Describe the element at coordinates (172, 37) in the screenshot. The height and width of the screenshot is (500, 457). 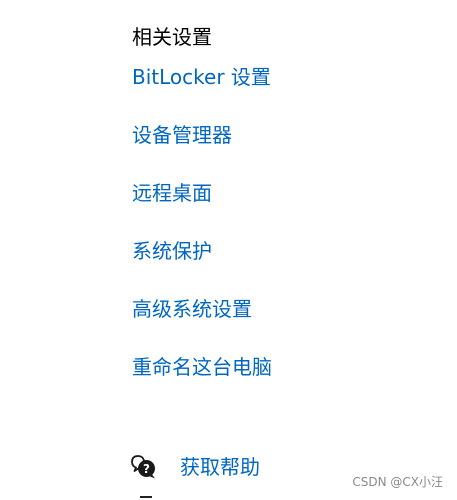
I see `related-settings-heading: 相关设置` at that location.